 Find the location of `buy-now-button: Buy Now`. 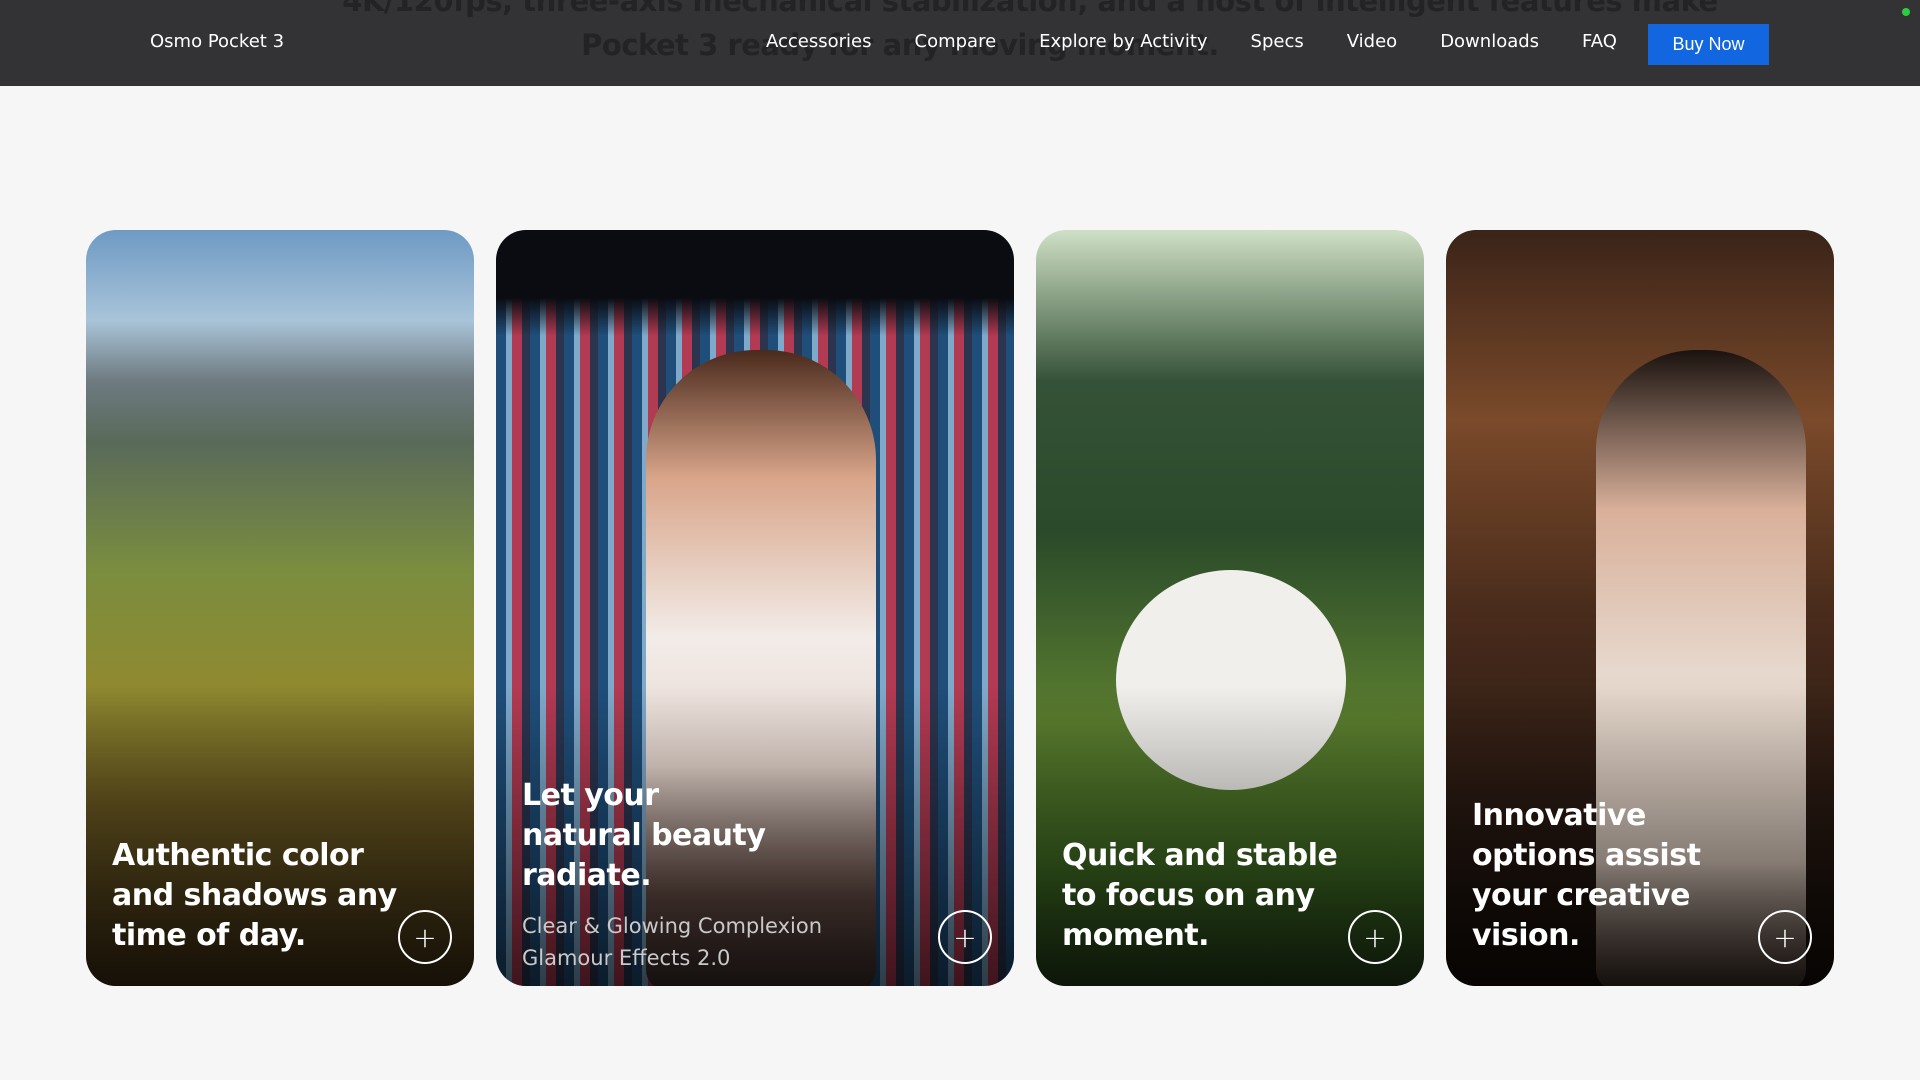

buy-now-button: Buy Now is located at coordinates (1708, 44).